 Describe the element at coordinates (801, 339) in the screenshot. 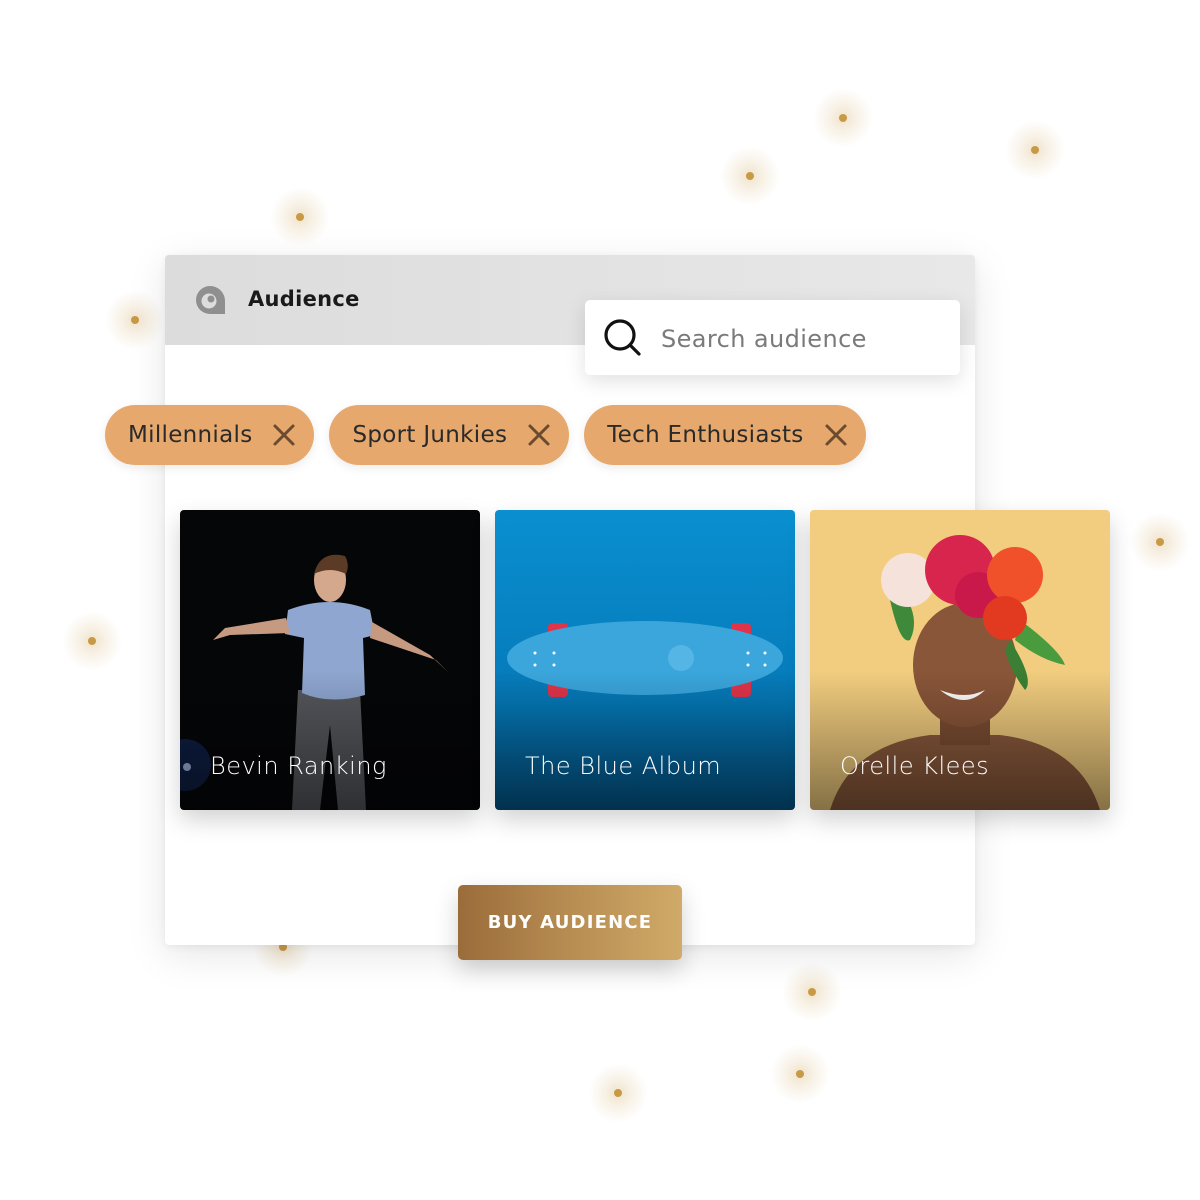

I see `search-input` at that location.